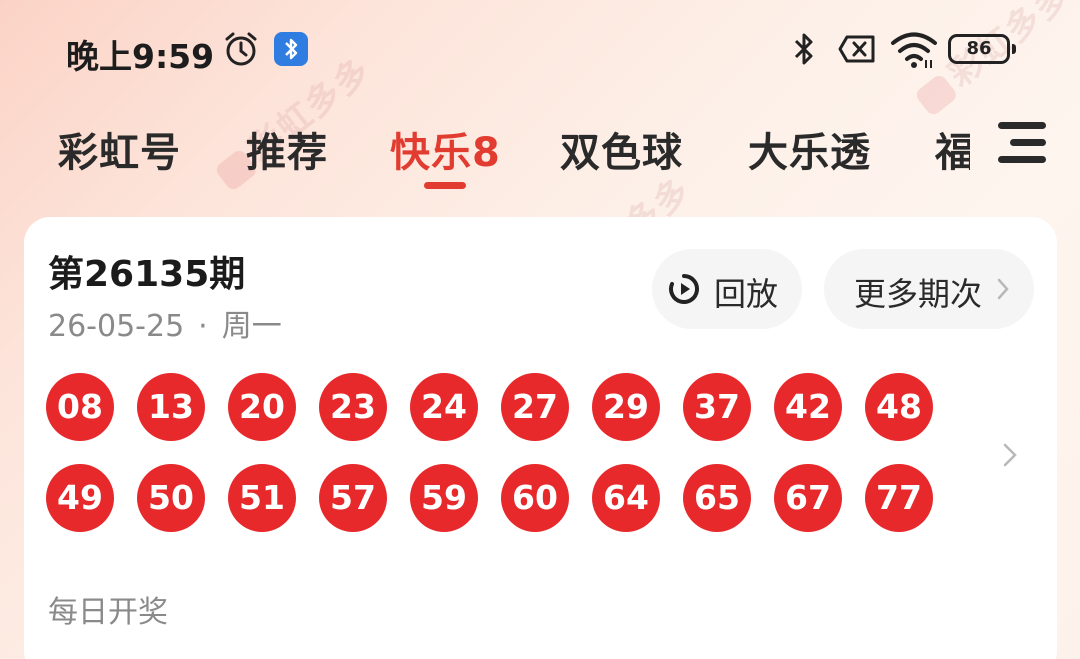 The image size is (1080, 659). Describe the element at coordinates (626, 498) in the screenshot. I see `number-ball: 64` at that location.